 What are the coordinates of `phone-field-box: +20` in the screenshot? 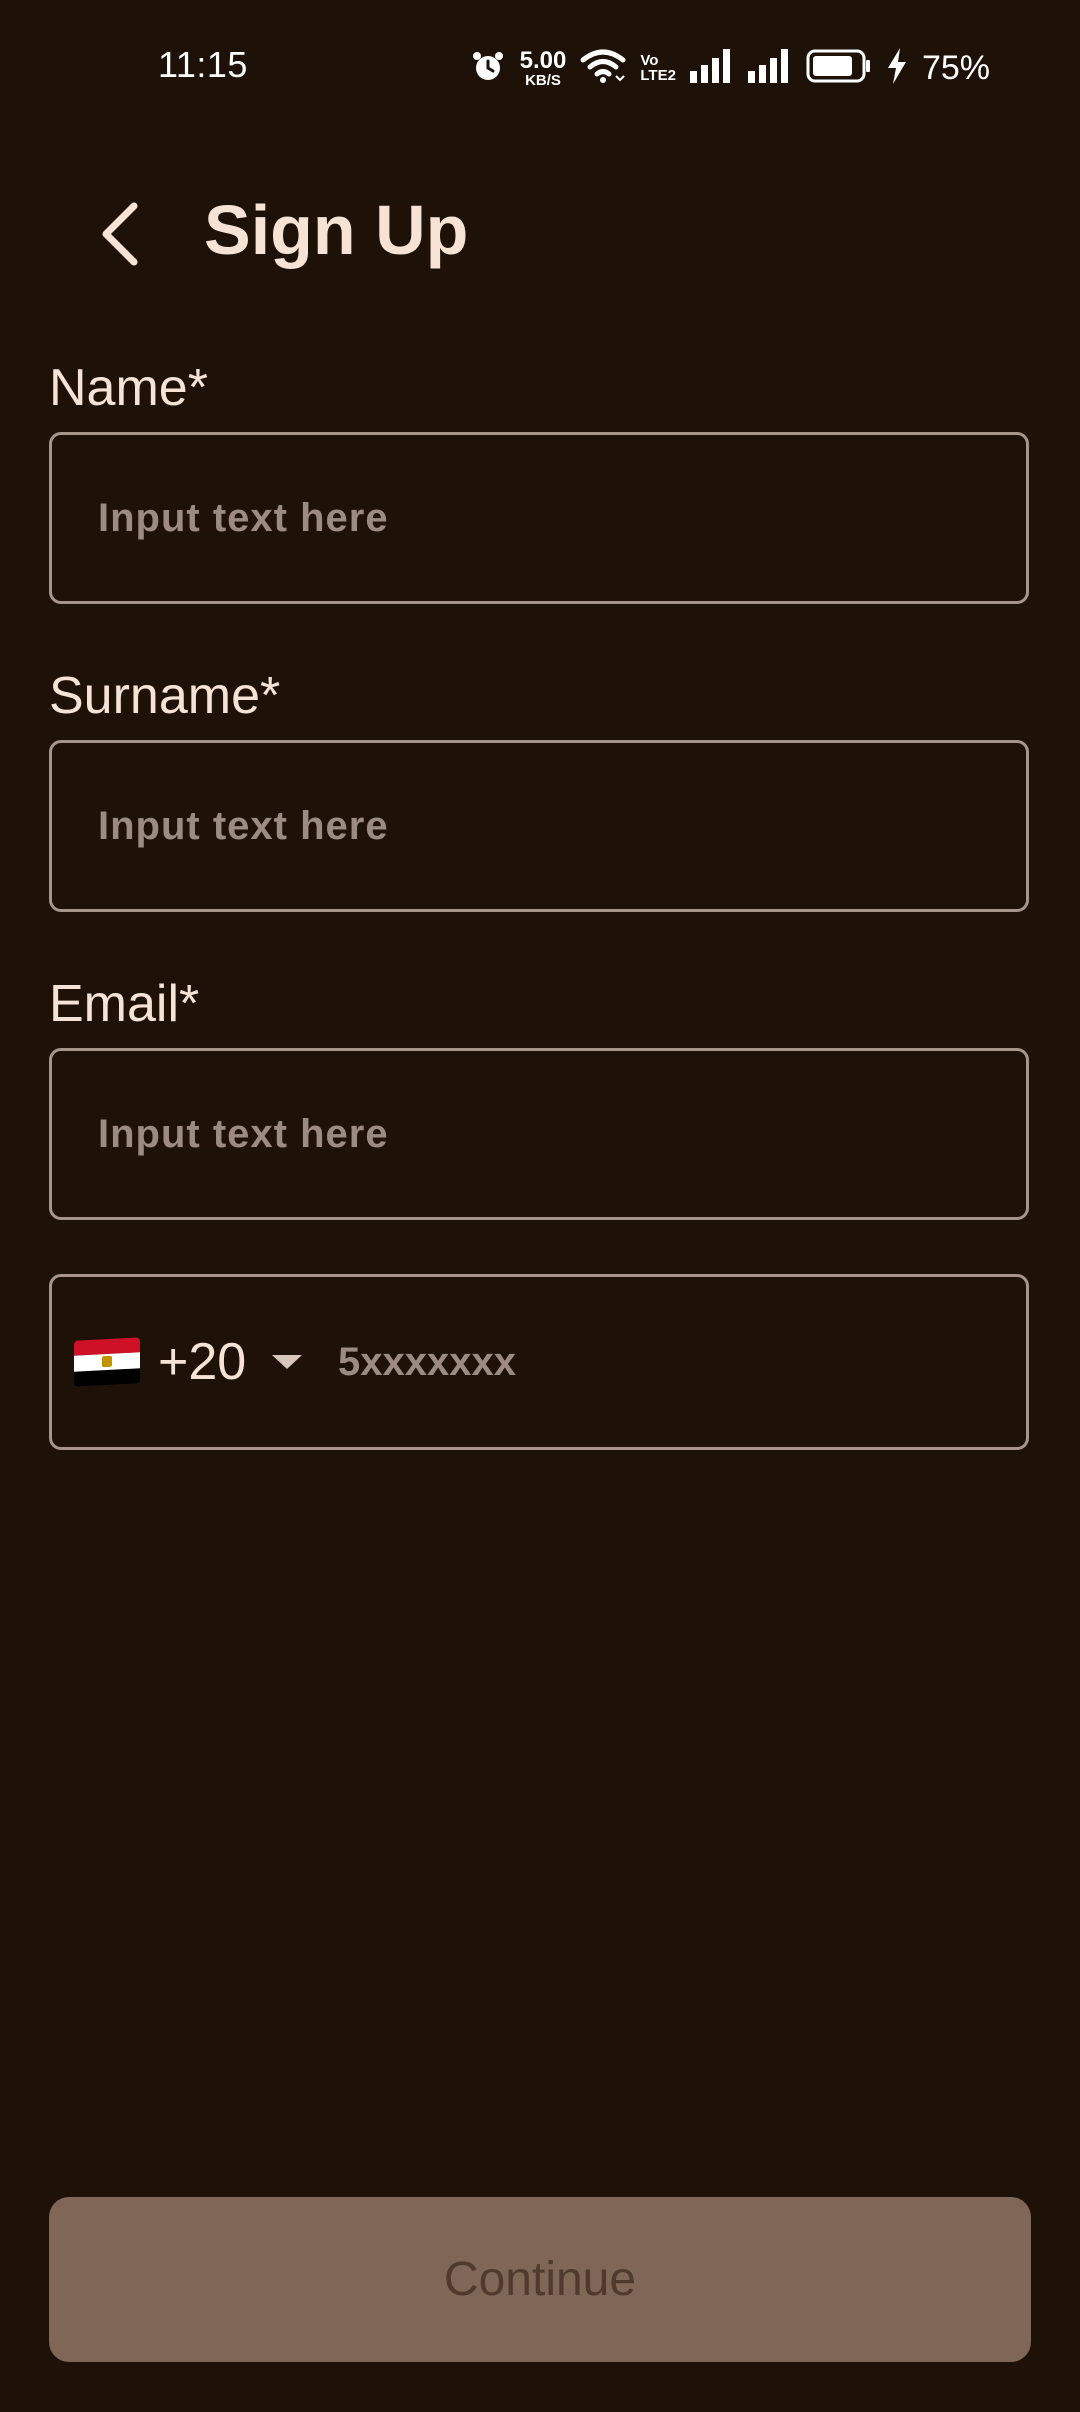 It's located at (539, 1362).